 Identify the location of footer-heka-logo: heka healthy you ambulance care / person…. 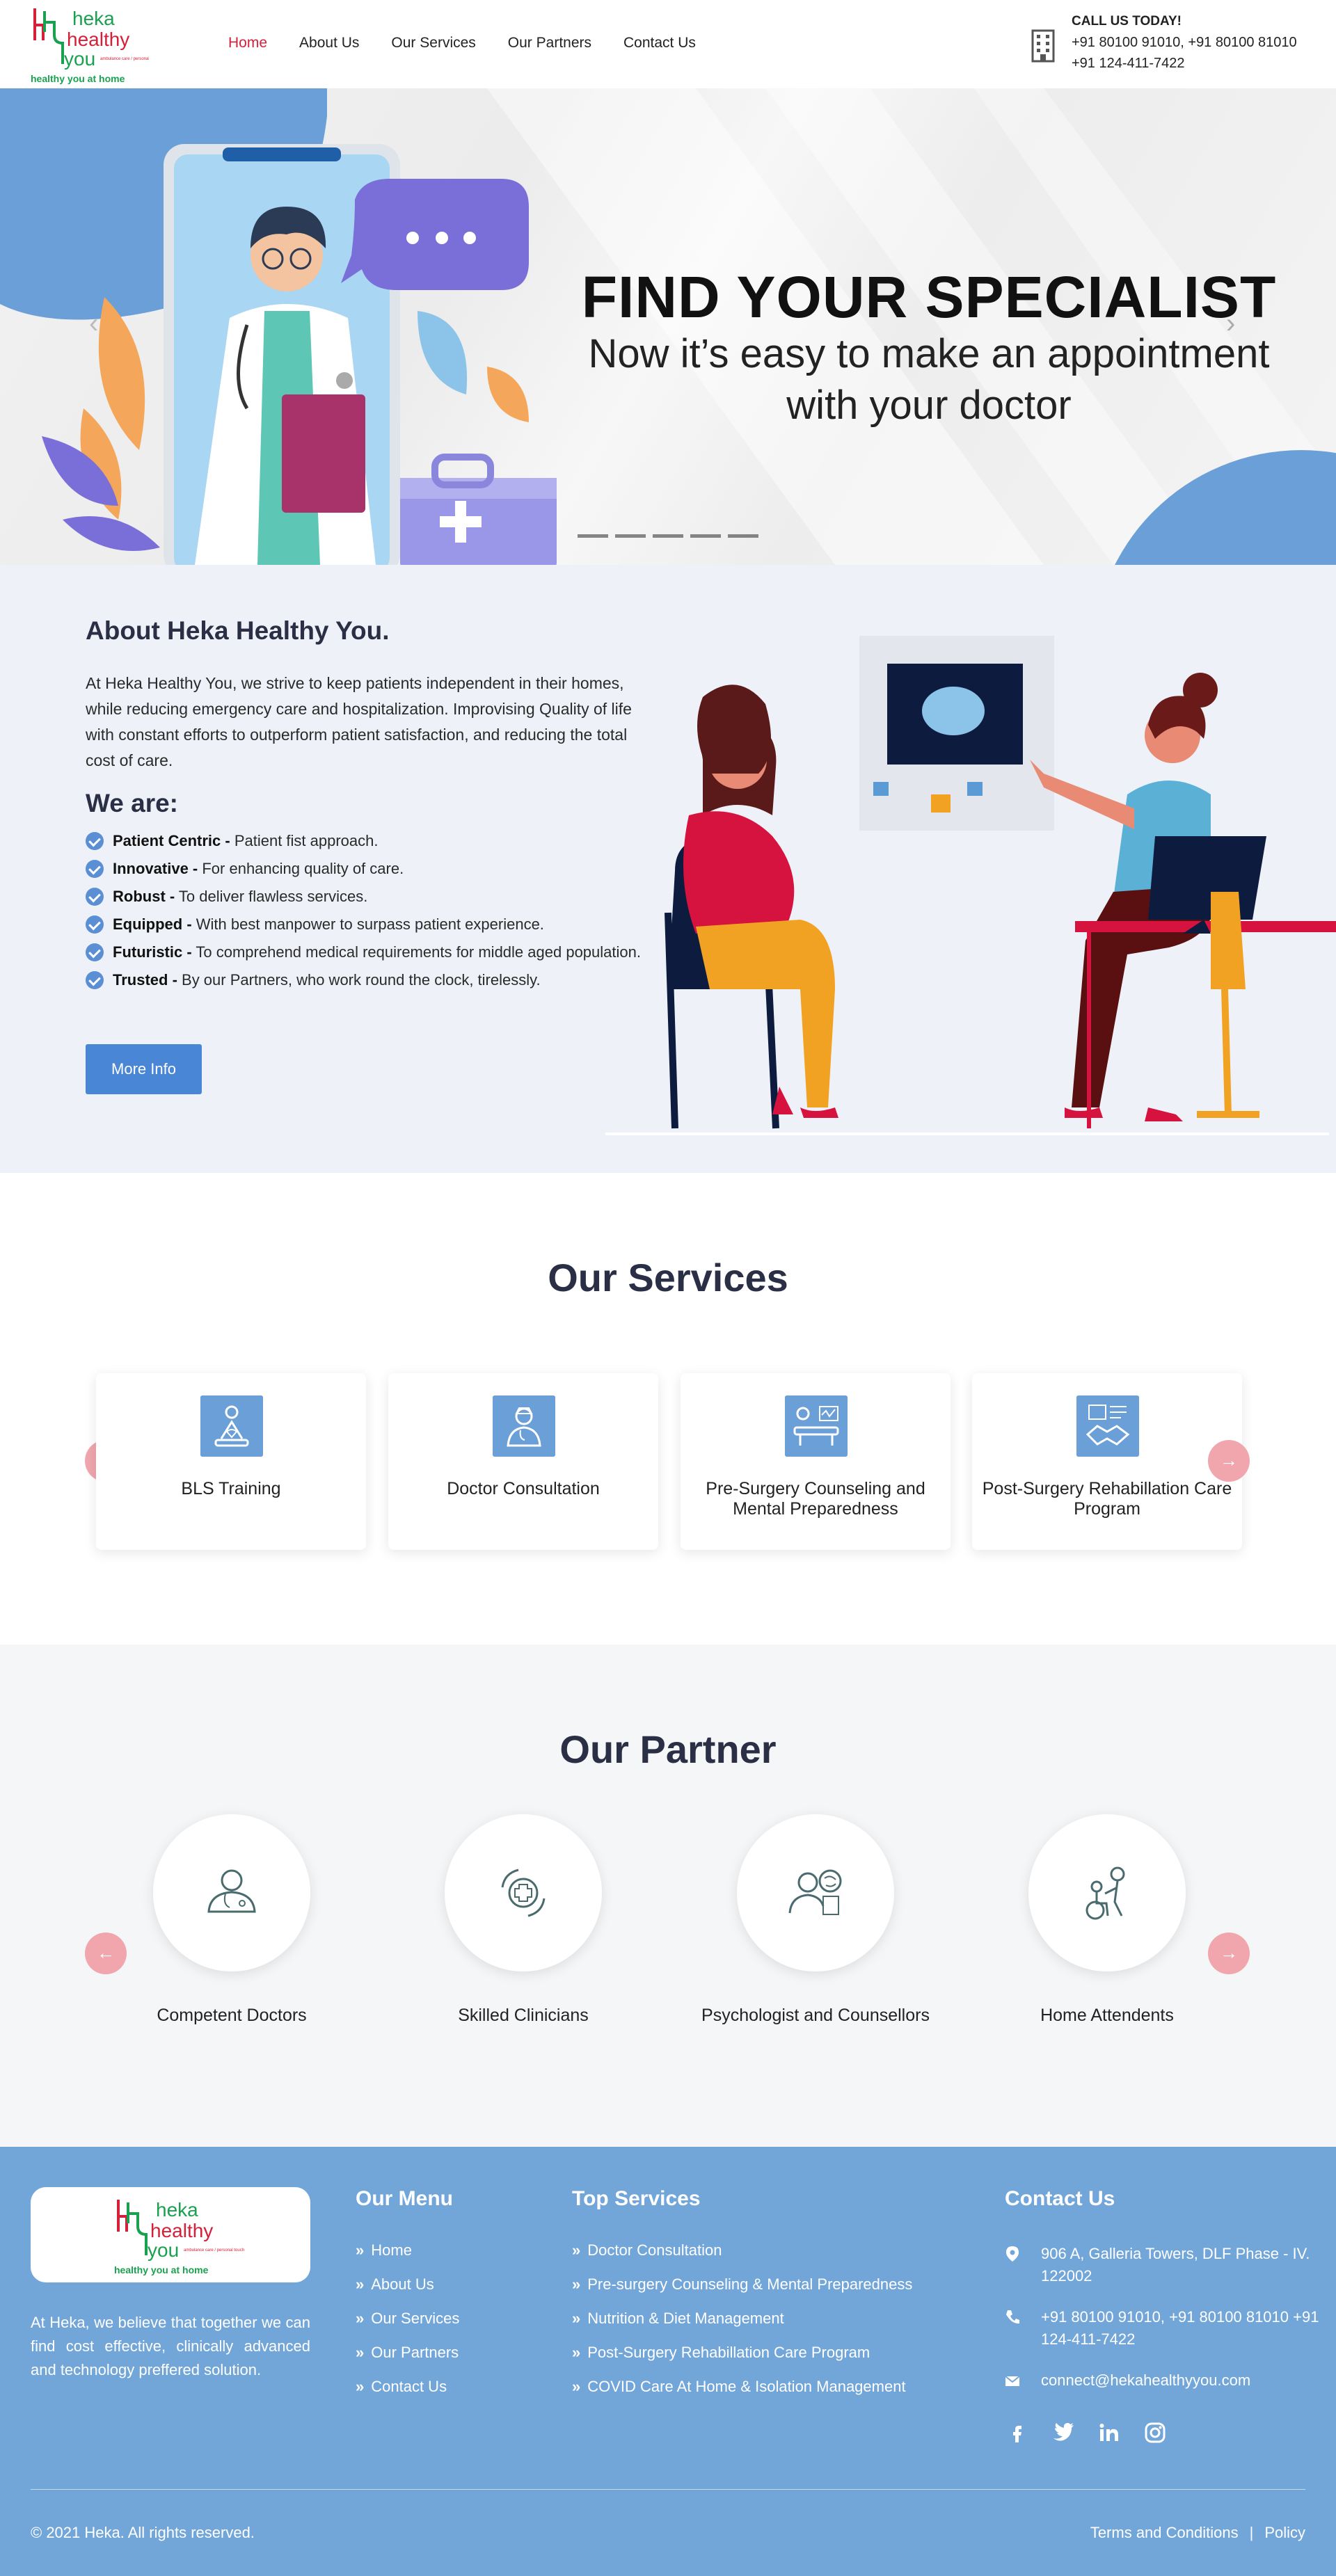
(170, 2234).